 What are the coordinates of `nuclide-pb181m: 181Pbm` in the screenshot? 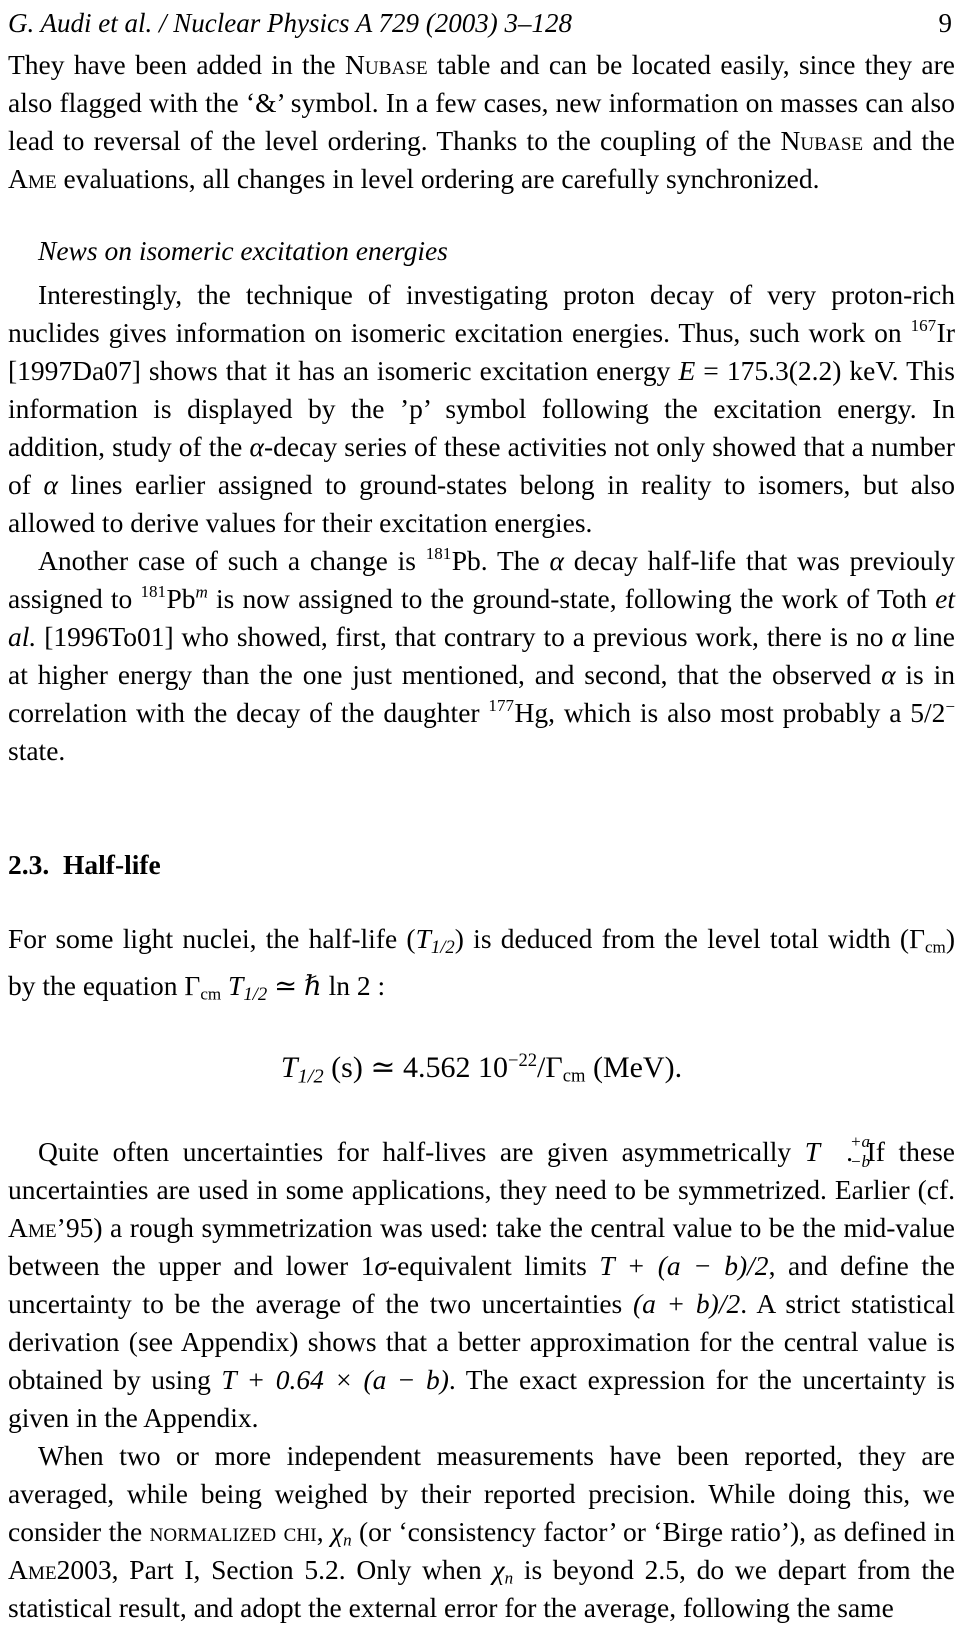 It's located at (173, 598).